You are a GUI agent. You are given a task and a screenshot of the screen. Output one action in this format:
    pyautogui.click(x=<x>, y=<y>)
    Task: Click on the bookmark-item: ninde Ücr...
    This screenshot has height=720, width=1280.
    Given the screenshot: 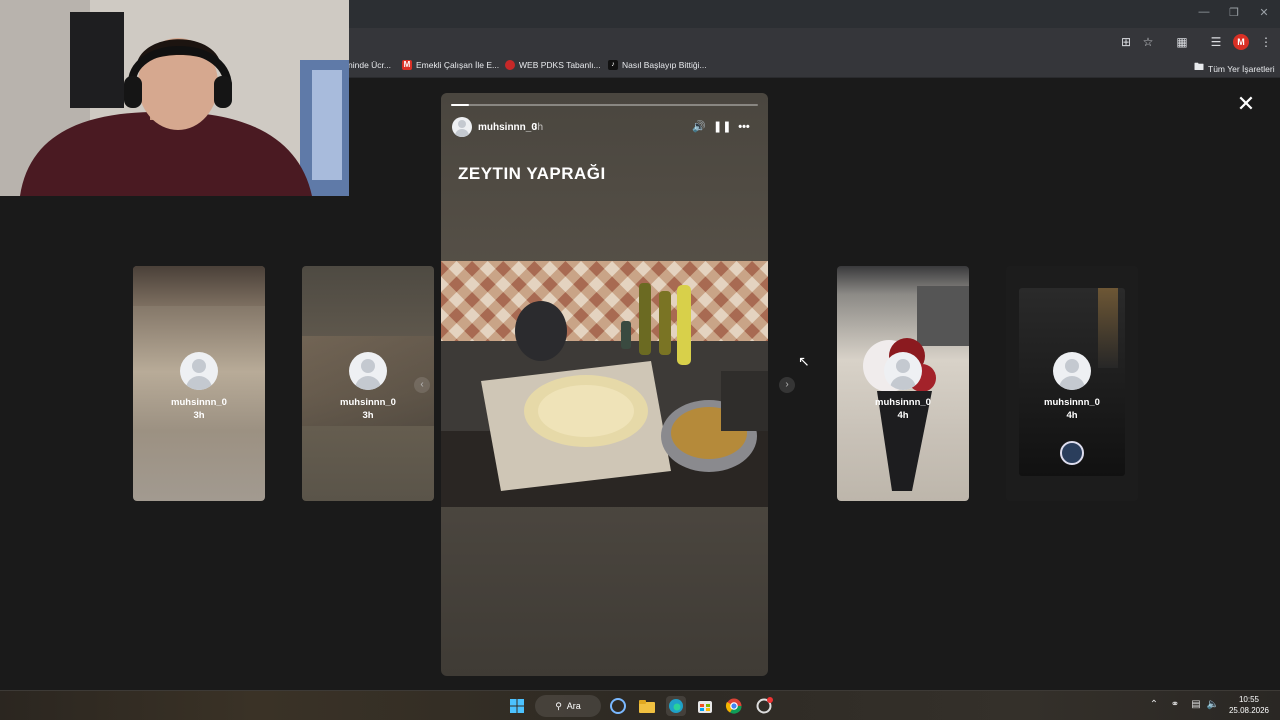 What is the action you would take?
    pyautogui.click(x=369, y=65)
    